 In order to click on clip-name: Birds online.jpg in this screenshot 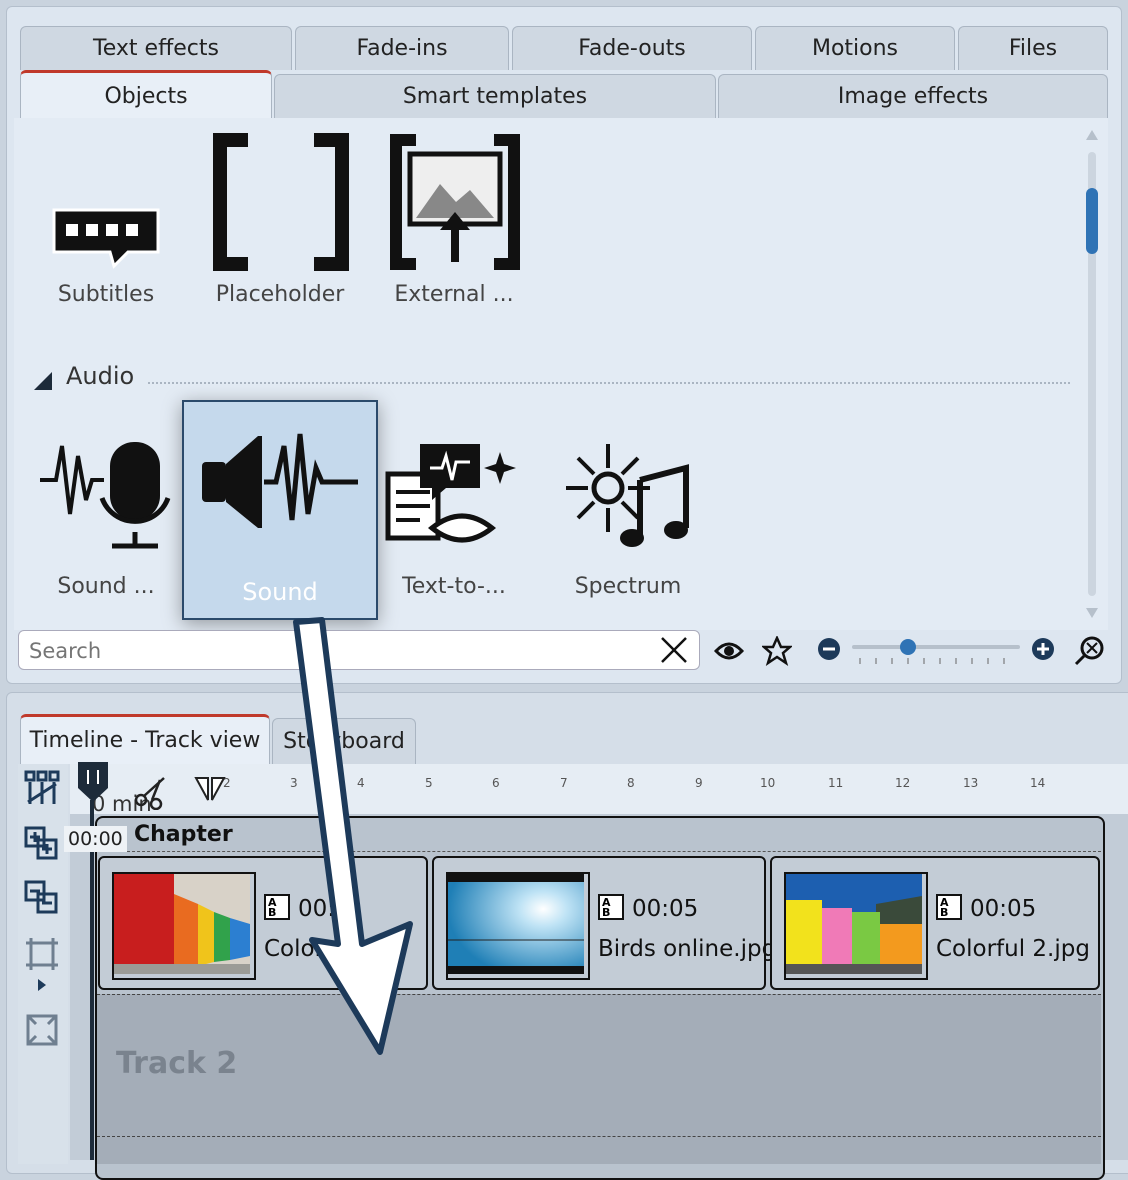, I will do `click(687, 949)`.